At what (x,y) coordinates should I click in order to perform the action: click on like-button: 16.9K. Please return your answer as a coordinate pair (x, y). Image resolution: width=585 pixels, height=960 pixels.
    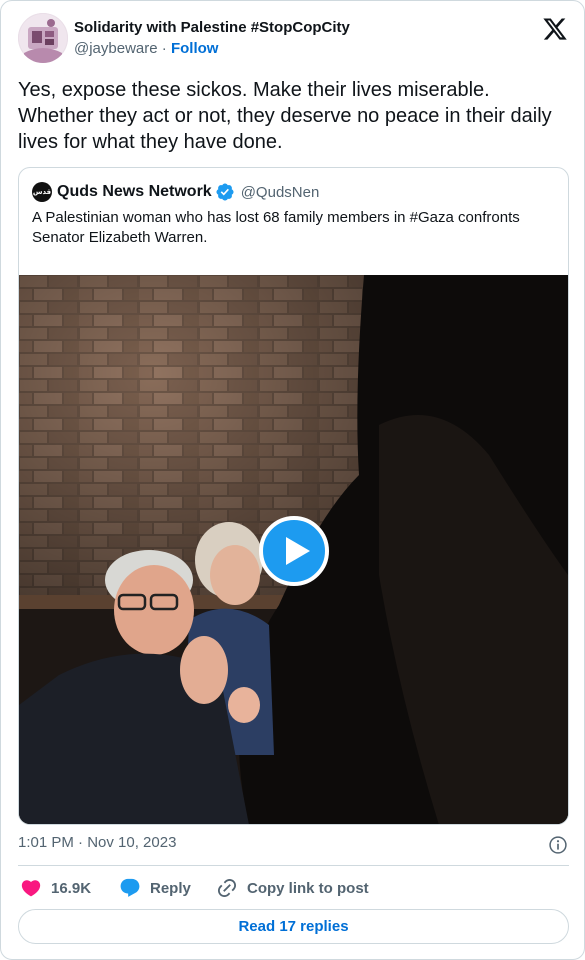
    Looking at the image, I should click on (55, 888).